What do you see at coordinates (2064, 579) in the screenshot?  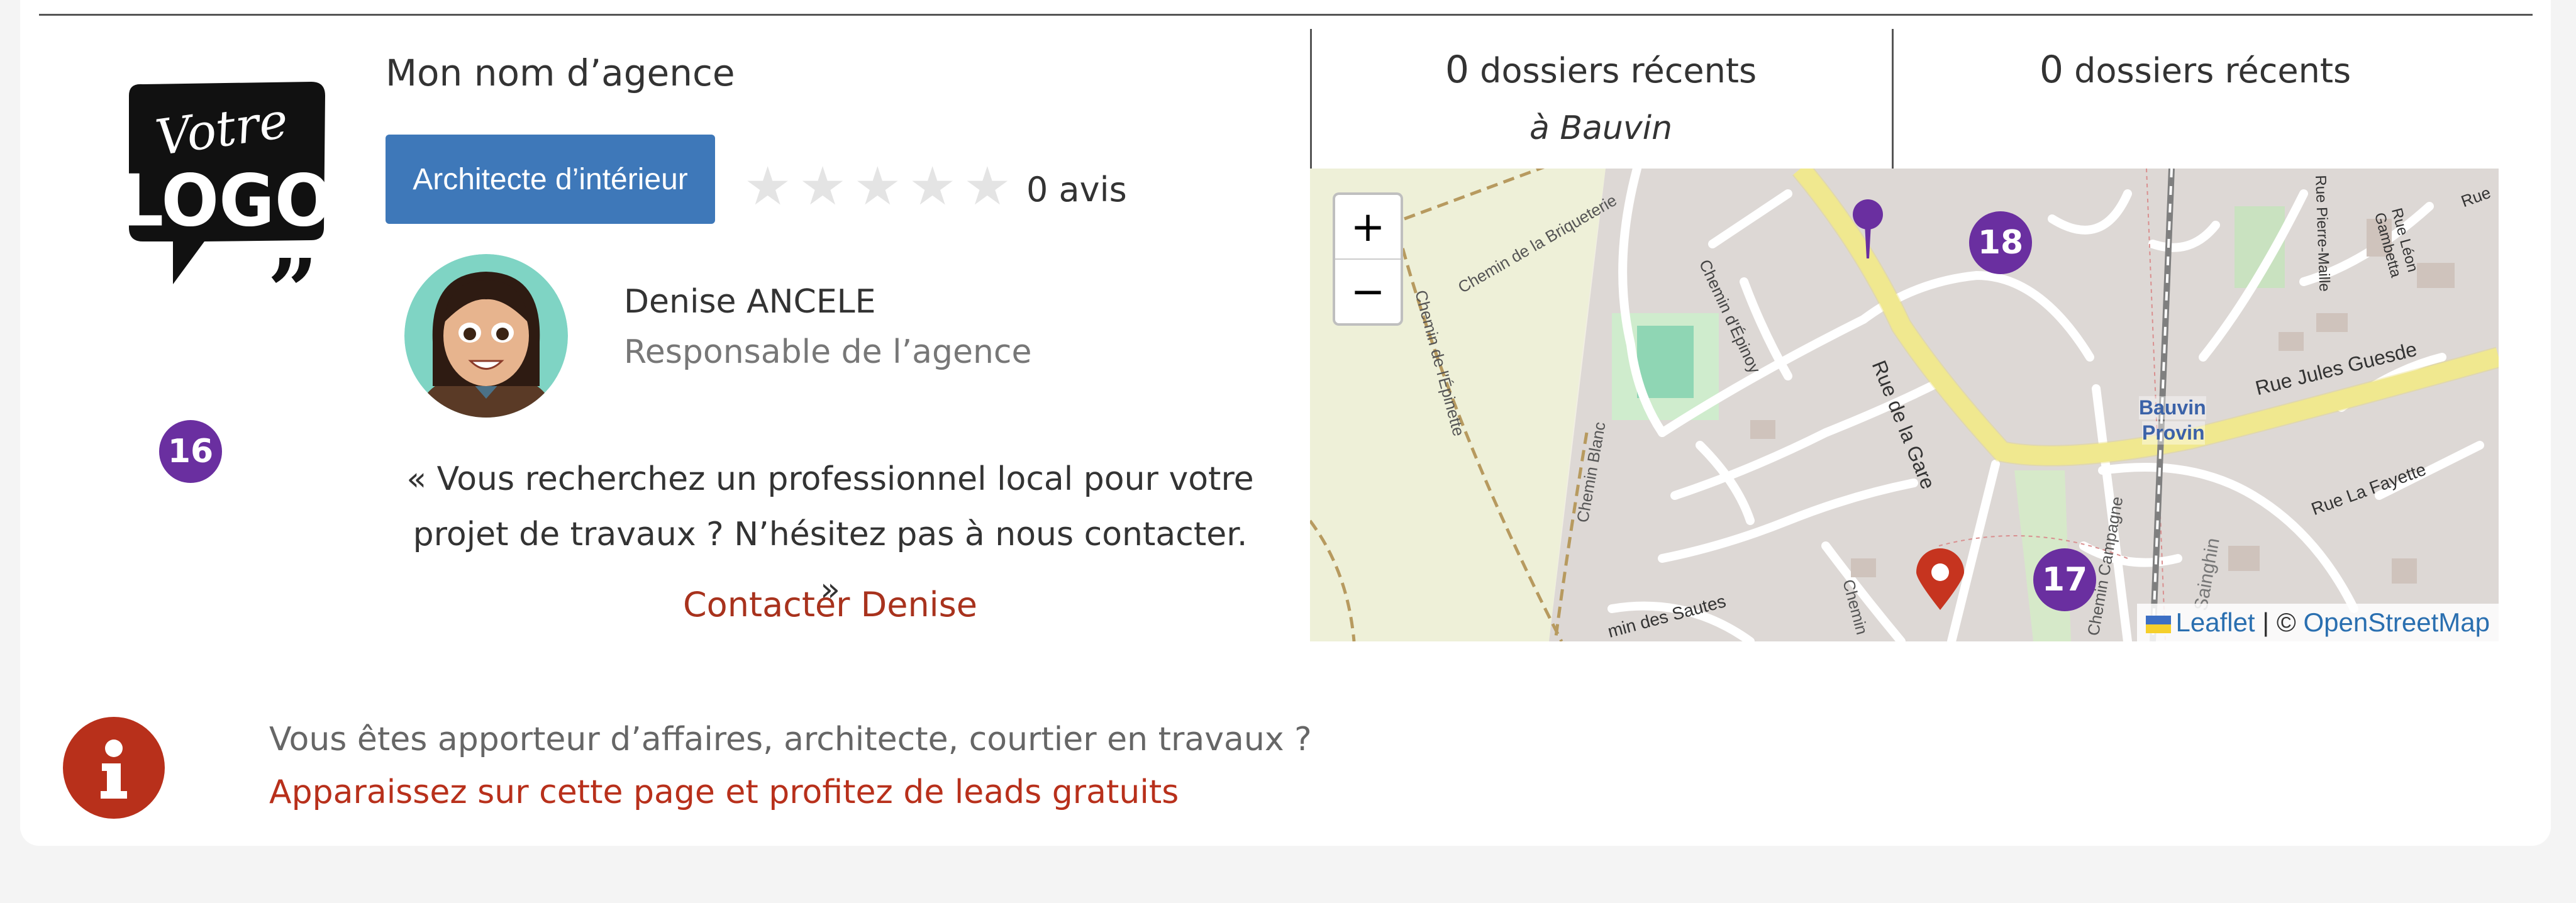 I see `marker-cluster-badge: 17` at bounding box center [2064, 579].